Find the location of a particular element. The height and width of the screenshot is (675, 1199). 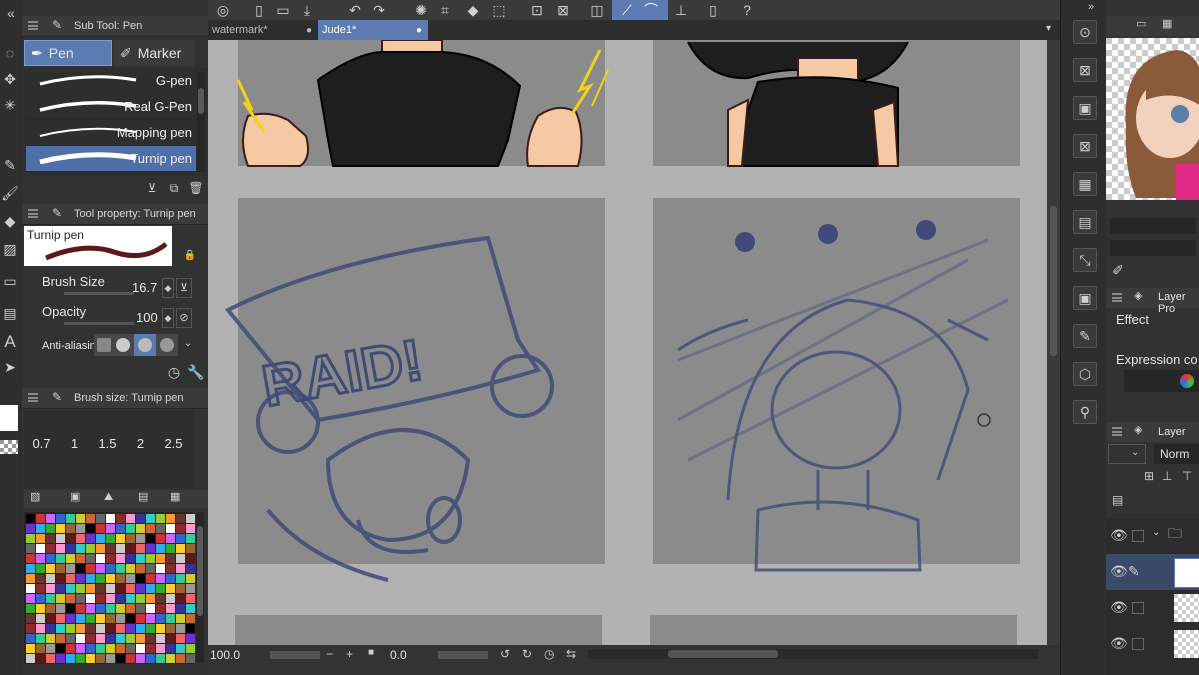

layer-search-button: ⊠ is located at coordinates (1085, 146).